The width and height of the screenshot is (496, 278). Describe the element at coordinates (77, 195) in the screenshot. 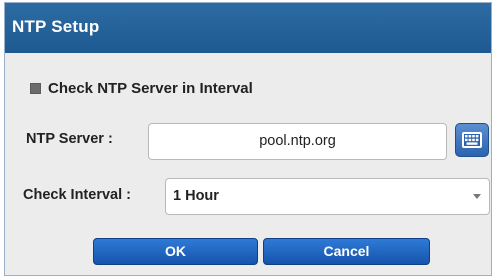

I see `check-interval-label: Check Interval :` at that location.